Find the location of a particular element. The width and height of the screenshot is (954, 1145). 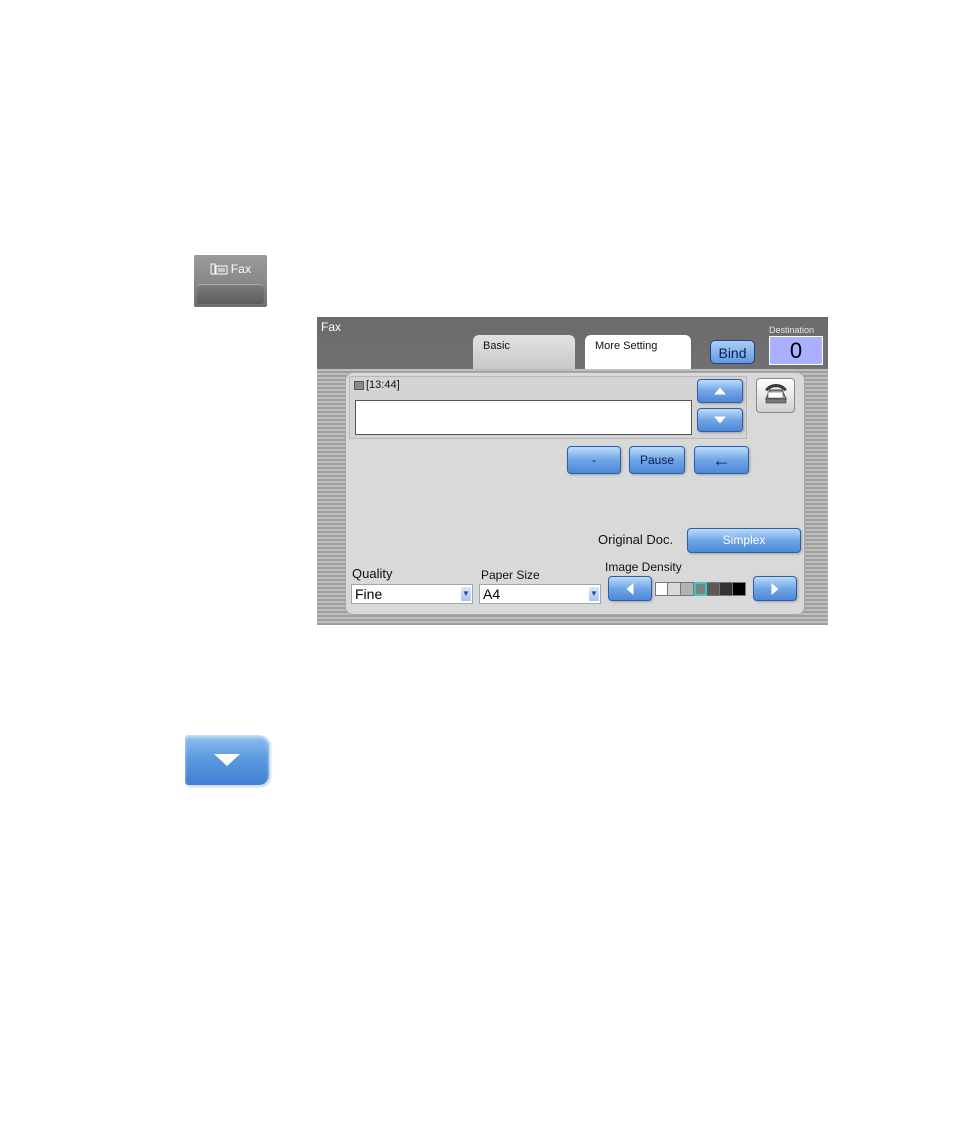

paper-size-label: Paper Size is located at coordinates (510, 575).